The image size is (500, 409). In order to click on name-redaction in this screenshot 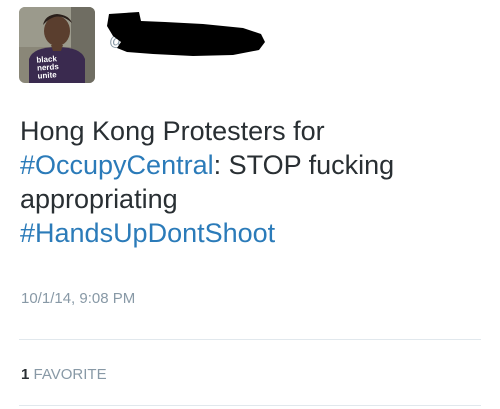, I will do `click(185, 34)`.